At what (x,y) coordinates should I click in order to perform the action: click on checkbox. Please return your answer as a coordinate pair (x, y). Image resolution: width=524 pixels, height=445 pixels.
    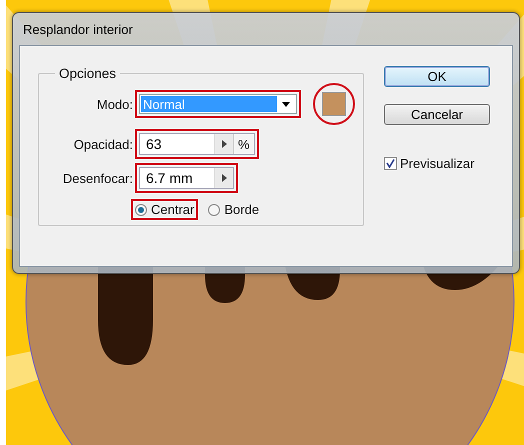
    Looking at the image, I should click on (390, 163).